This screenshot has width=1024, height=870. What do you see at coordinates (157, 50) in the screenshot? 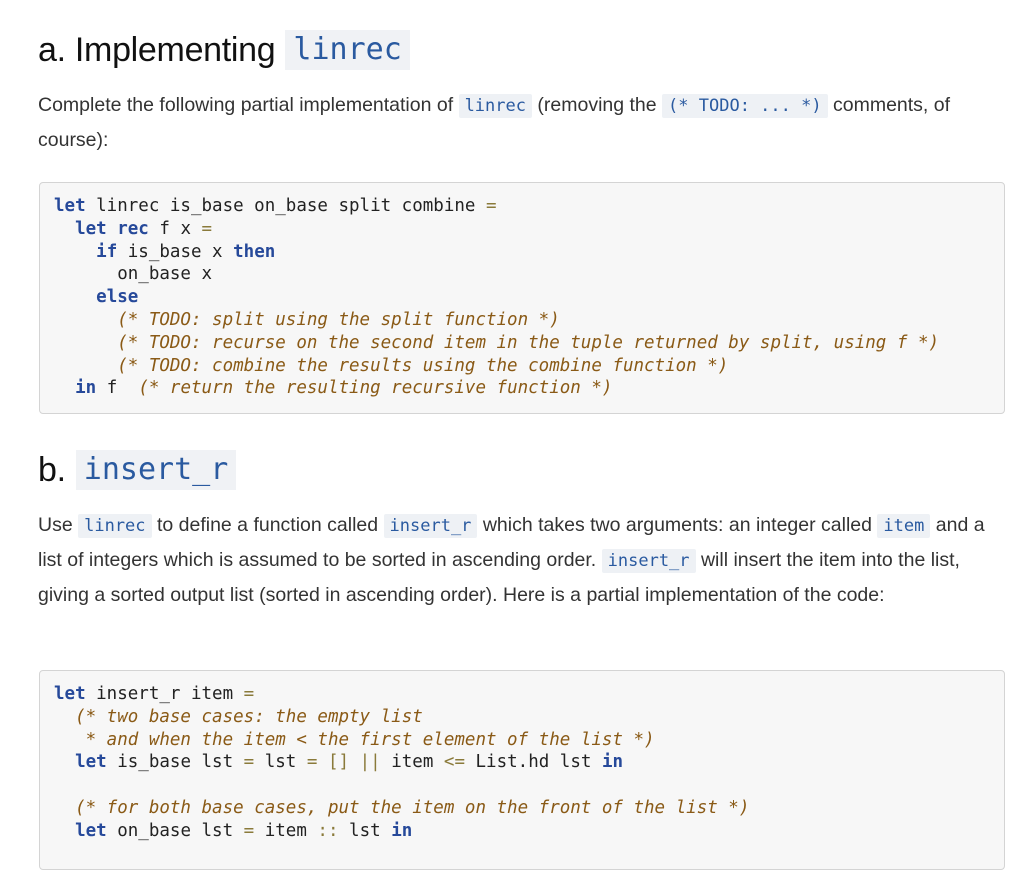
I see `section-a-prefix: a. Implementing` at bounding box center [157, 50].